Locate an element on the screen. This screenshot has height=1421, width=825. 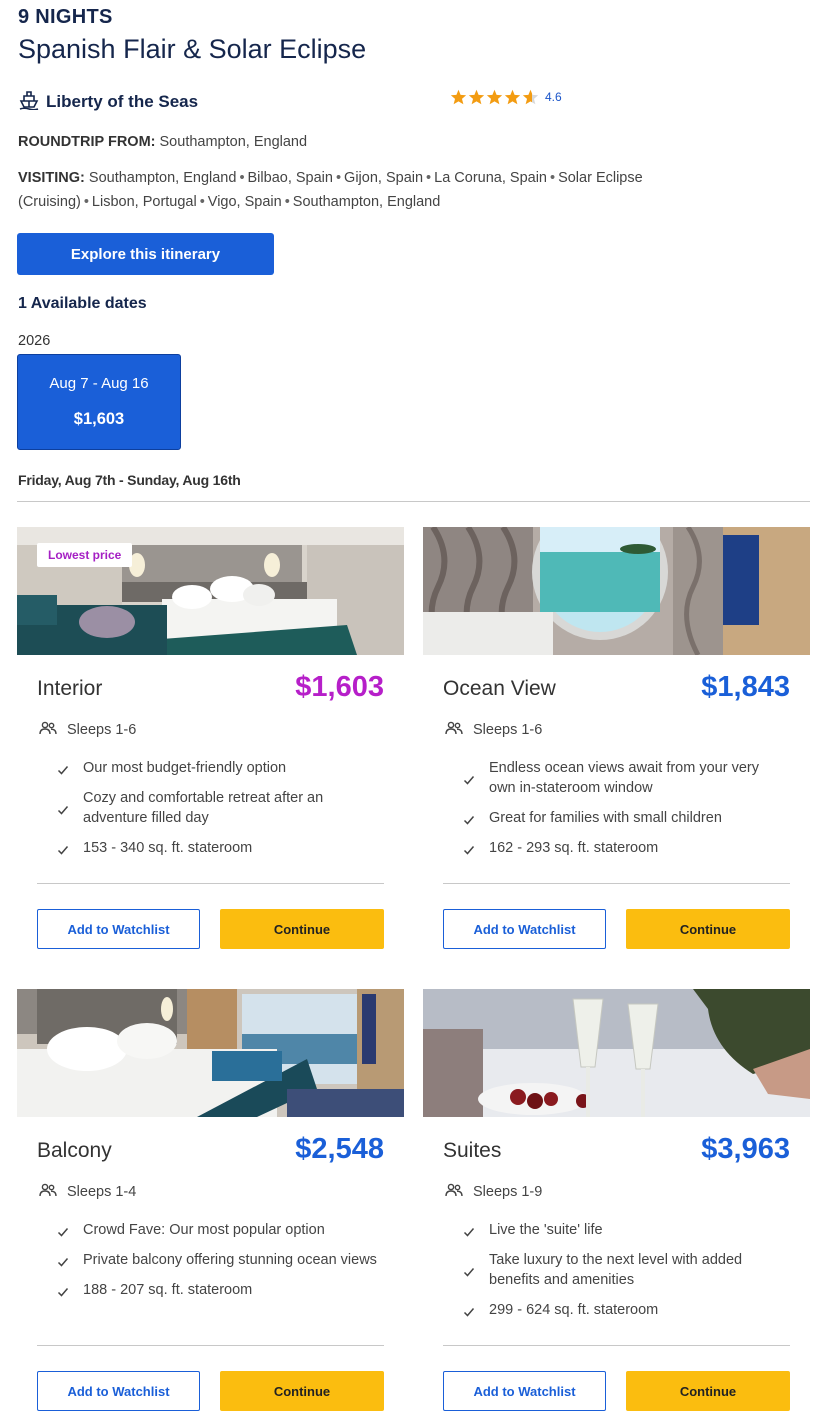
feature-item: 153 - 340 sq. ft. stateroom is located at coordinates (217, 848).